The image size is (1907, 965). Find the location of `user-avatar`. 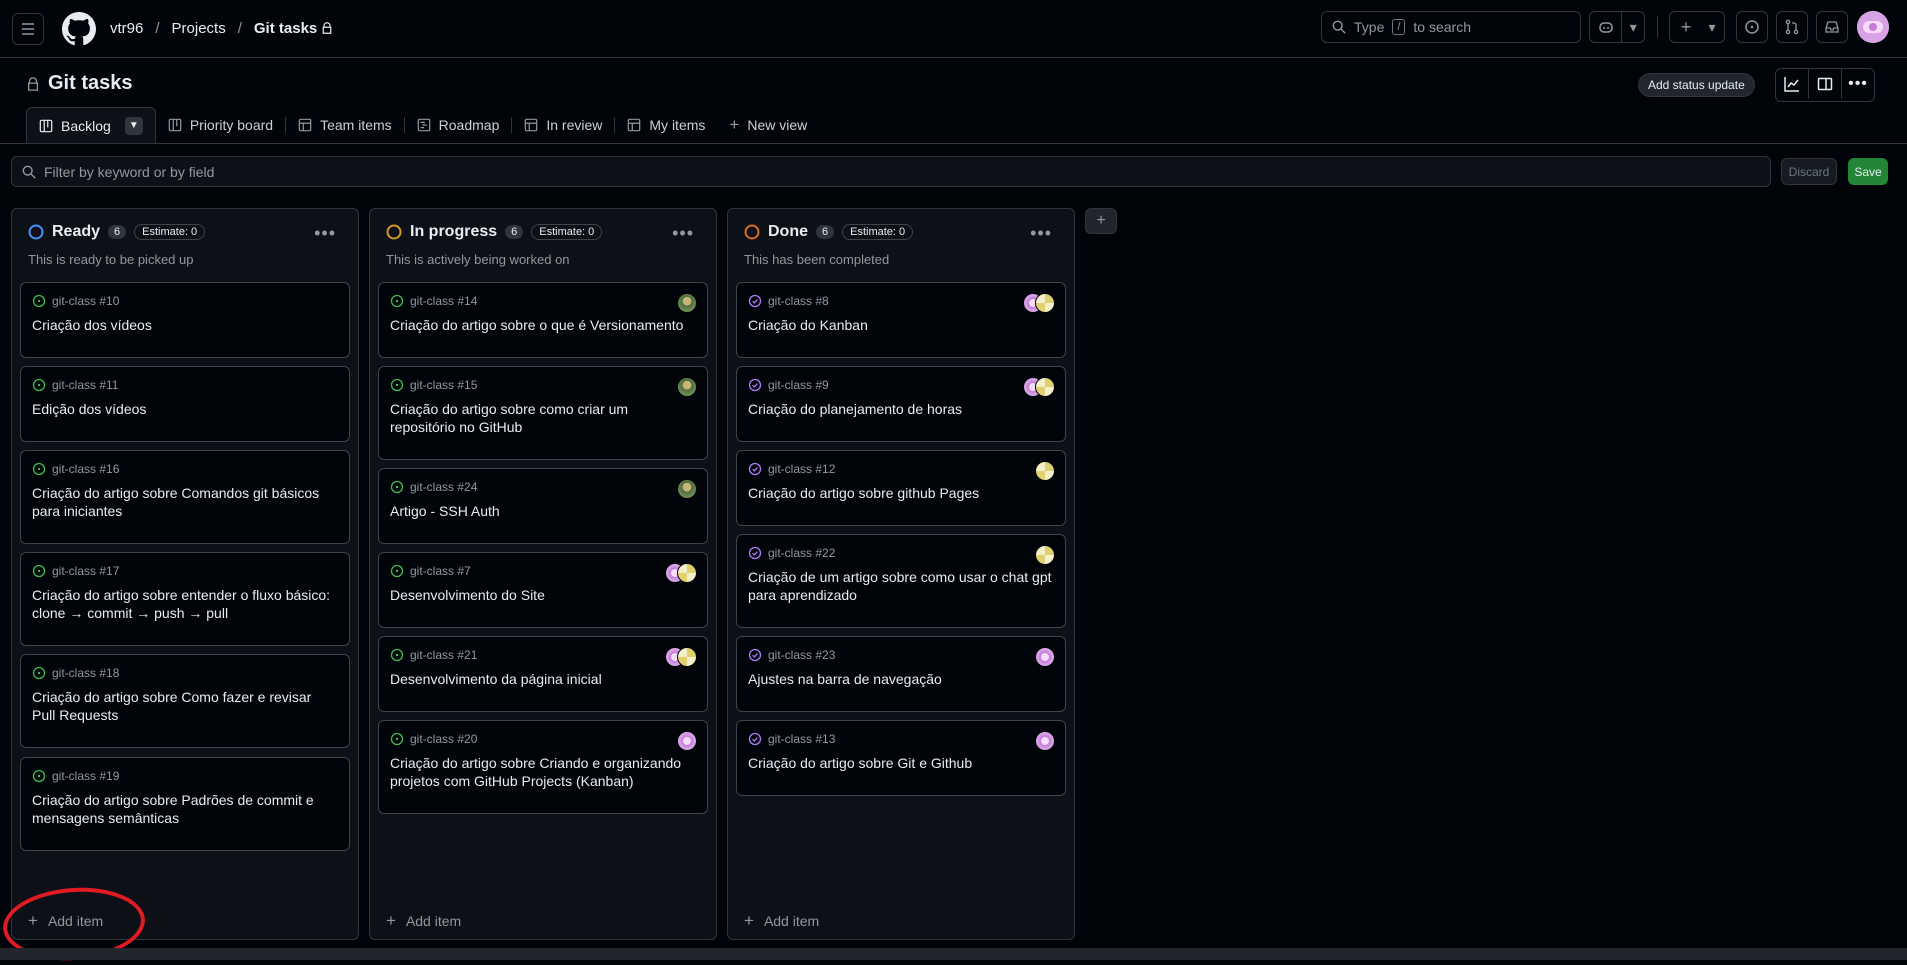

user-avatar is located at coordinates (1873, 27).